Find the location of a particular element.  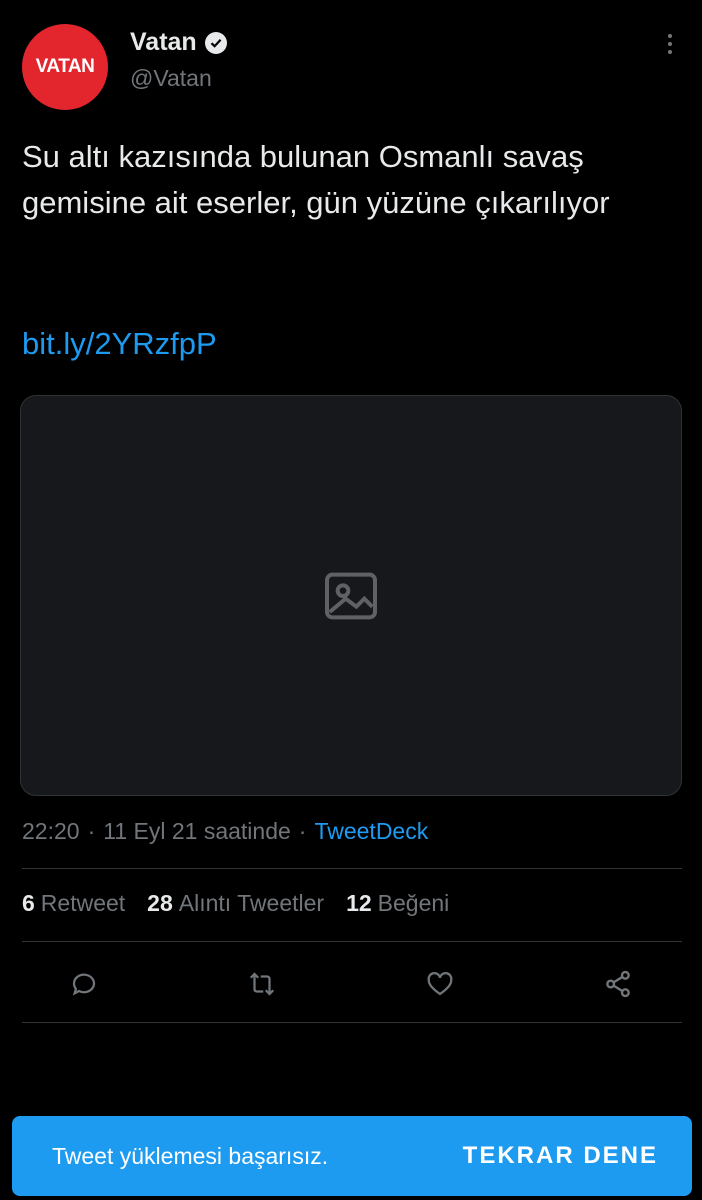

tweet-link: bit.ly/2YRzfpP is located at coordinates (119, 344).